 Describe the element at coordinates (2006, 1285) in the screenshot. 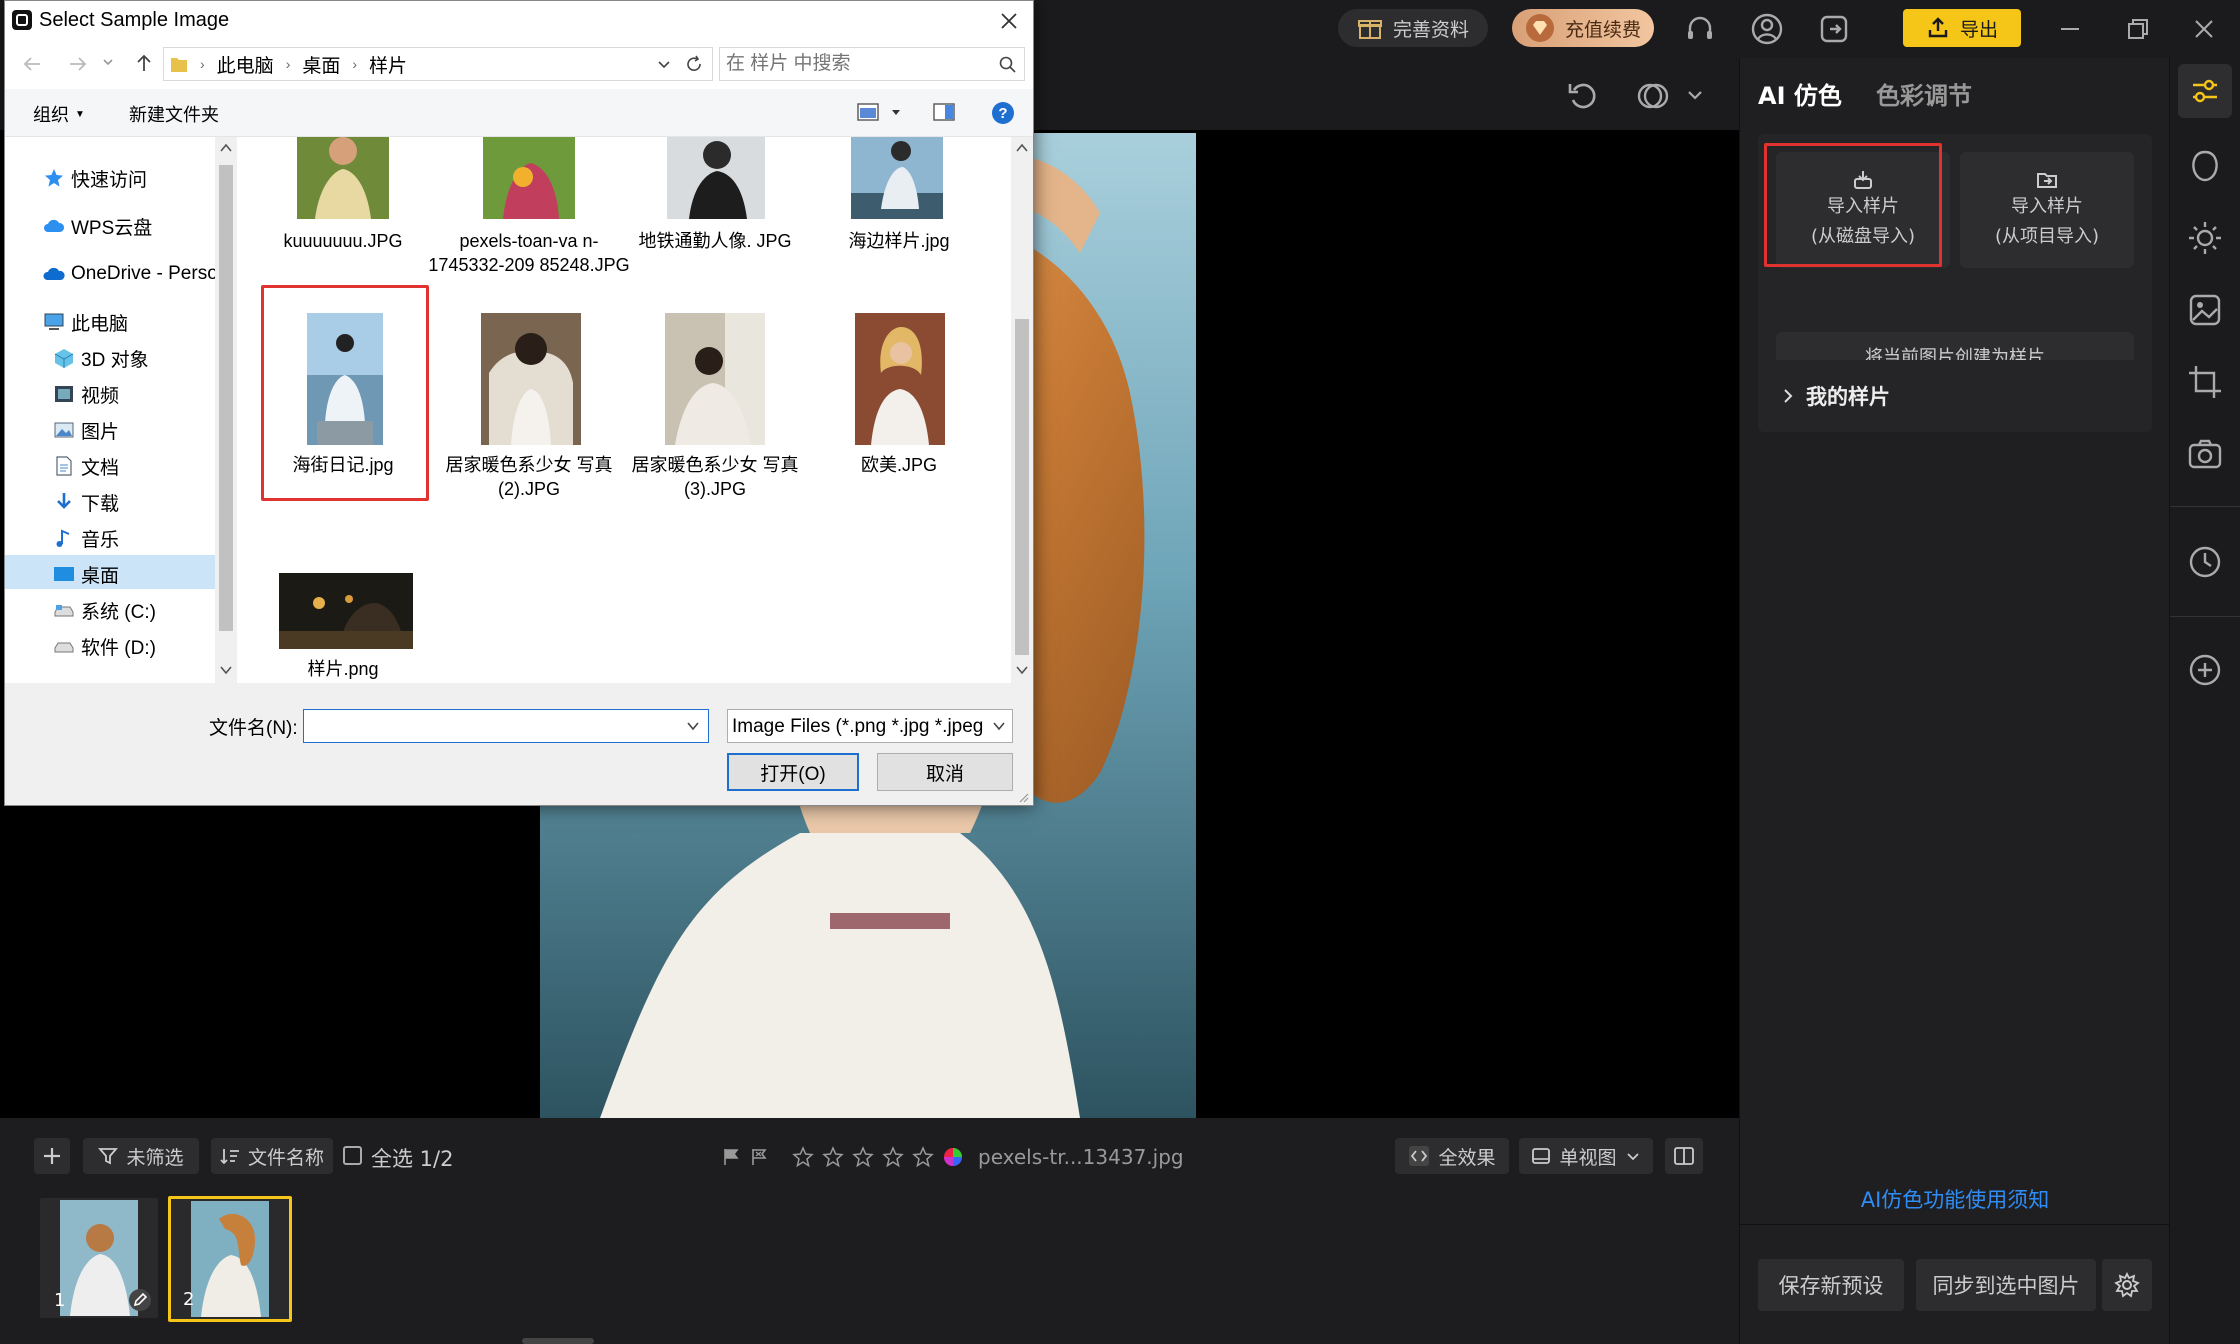

I see `sync-button: 同步到选中图片` at that location.